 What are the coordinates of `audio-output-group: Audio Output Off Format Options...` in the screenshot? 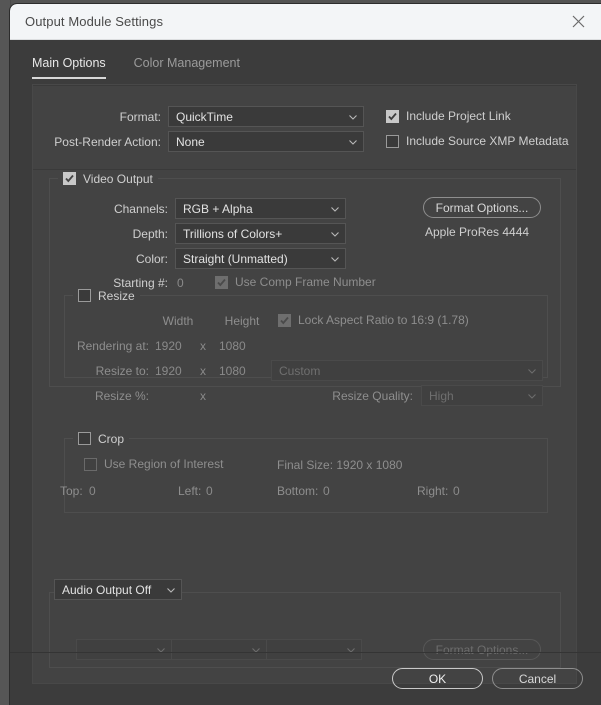 It's located at (305, 623).